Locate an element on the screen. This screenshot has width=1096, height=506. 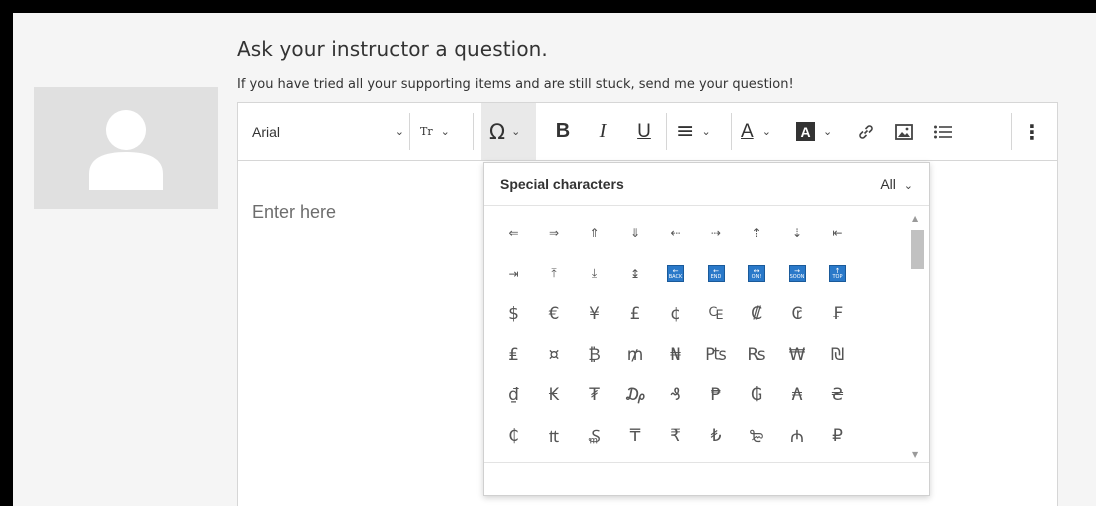
special-char-0-3: ⇓ is located at coordinates (635, 233).